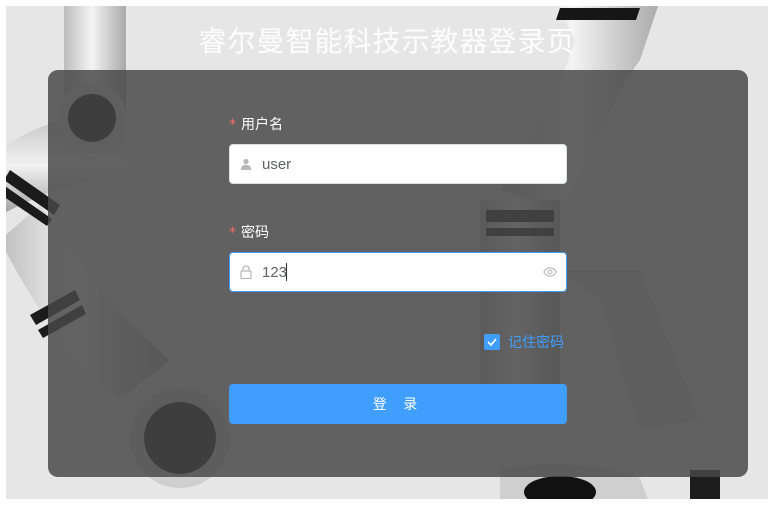  I want to click on username-label: * 用户名, so click(256, 124).